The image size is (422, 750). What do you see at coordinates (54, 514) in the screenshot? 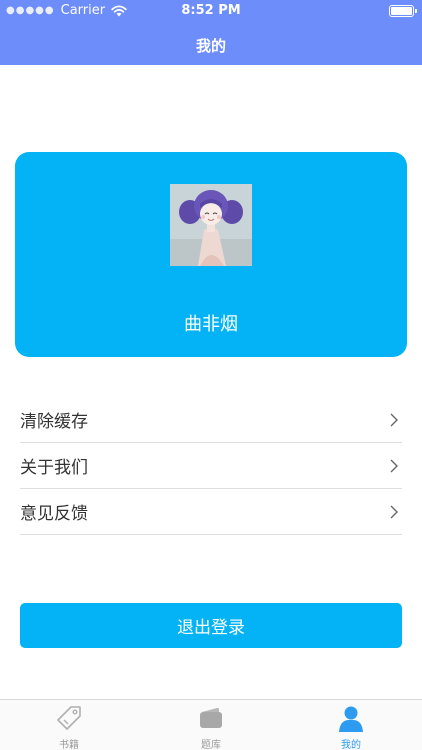
I see `menu-item-label: 意见反馈` at bounding box center [54, 514].